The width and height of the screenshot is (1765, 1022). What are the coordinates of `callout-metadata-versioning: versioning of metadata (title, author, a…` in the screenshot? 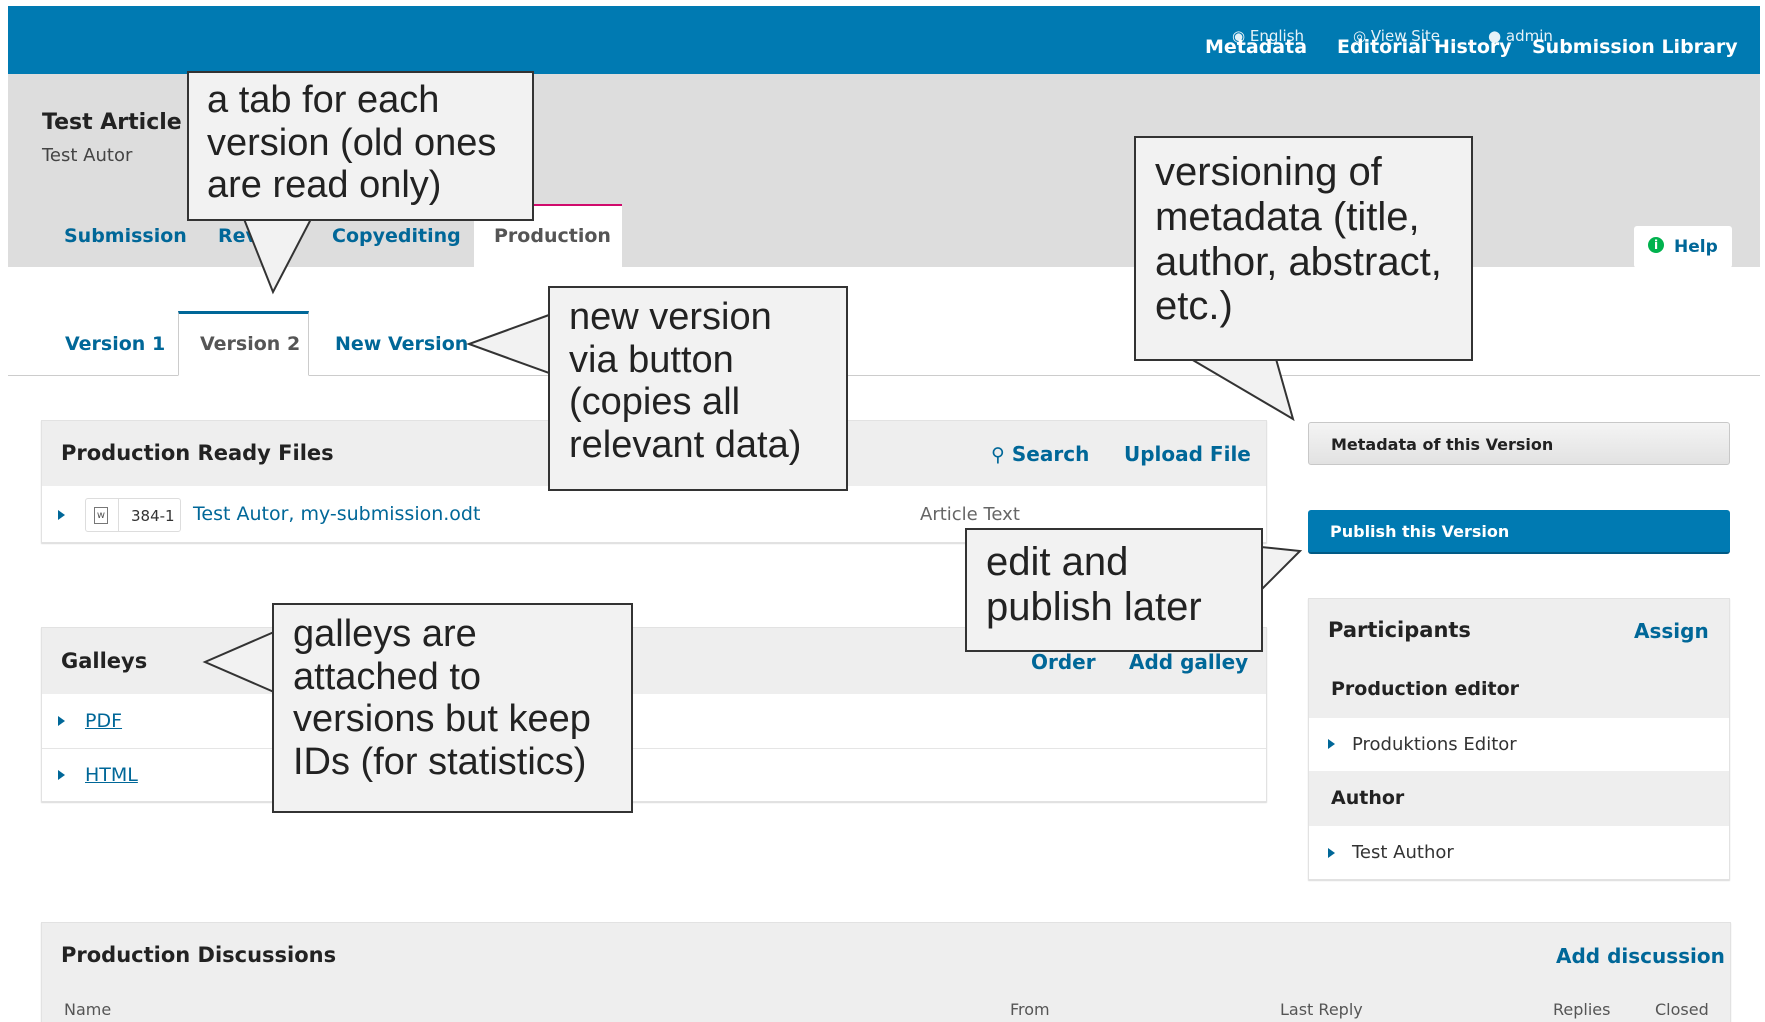 It's located at (1303, 248).